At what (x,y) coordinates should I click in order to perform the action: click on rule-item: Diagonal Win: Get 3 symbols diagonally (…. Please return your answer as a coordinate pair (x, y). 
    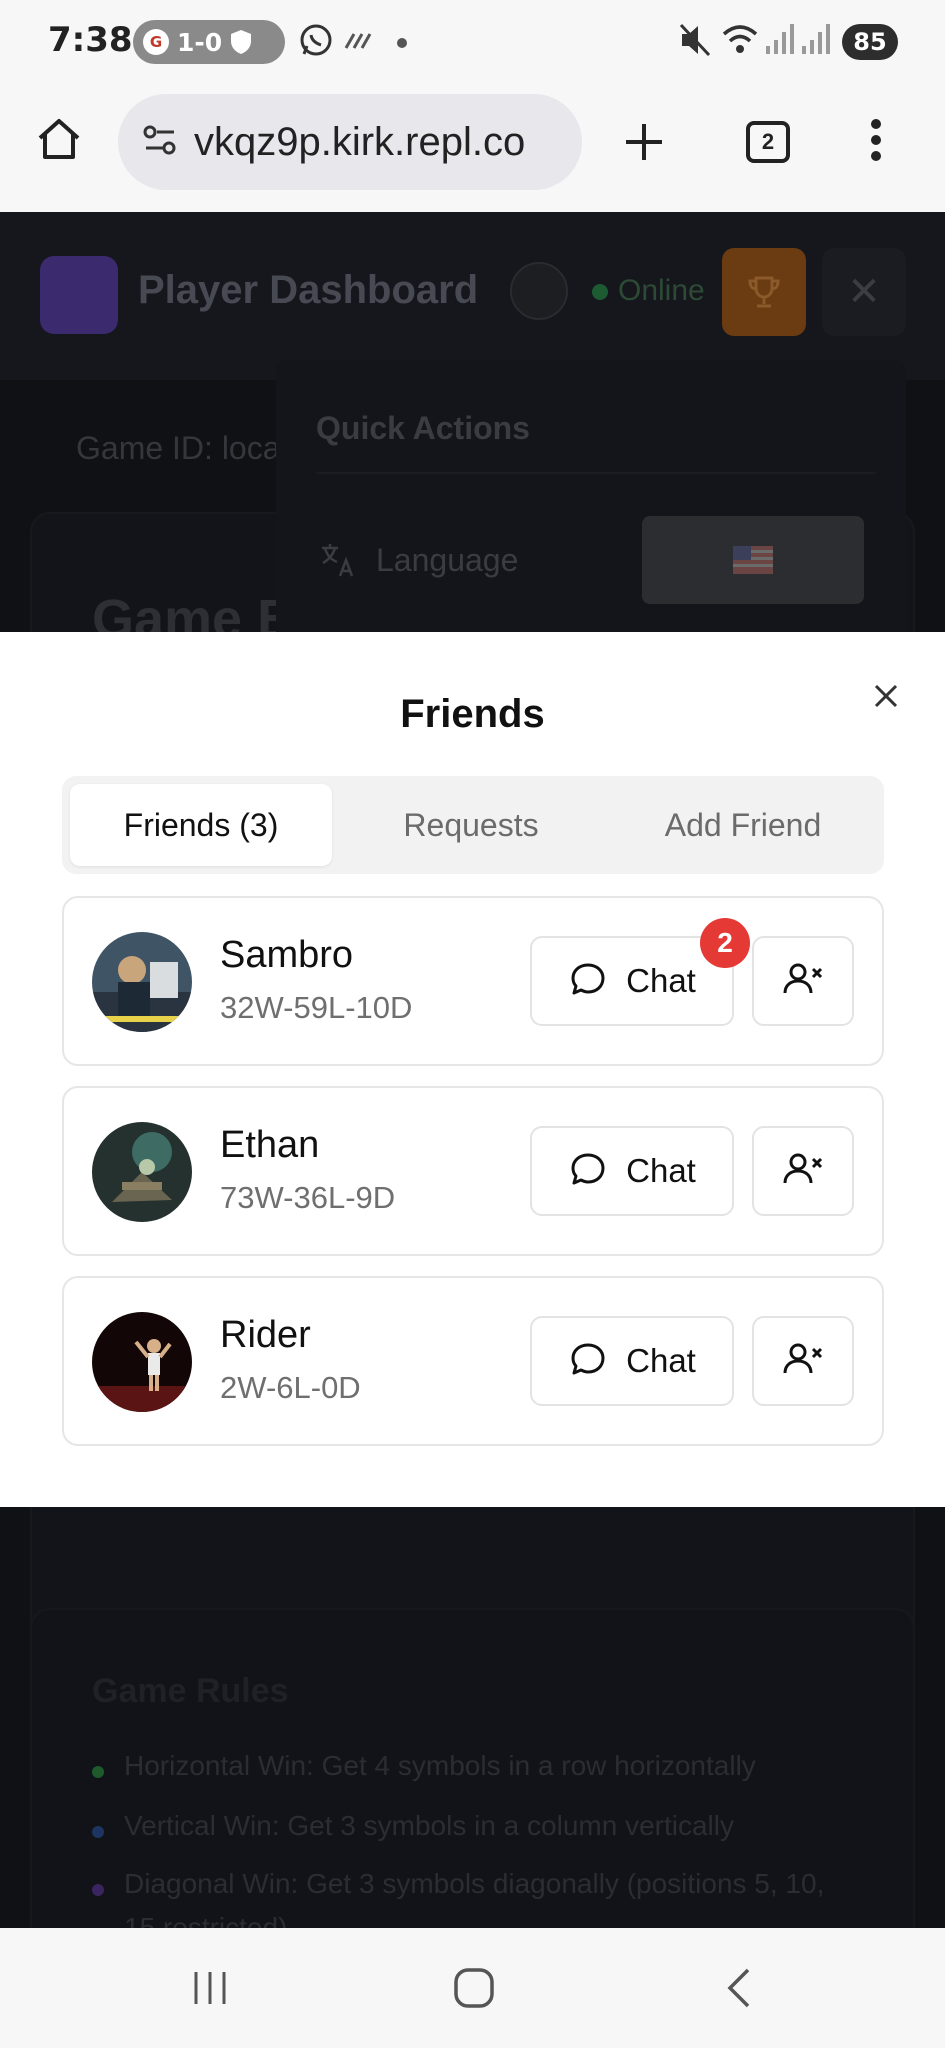
    Looking at the image, I should click on (474, 1883).